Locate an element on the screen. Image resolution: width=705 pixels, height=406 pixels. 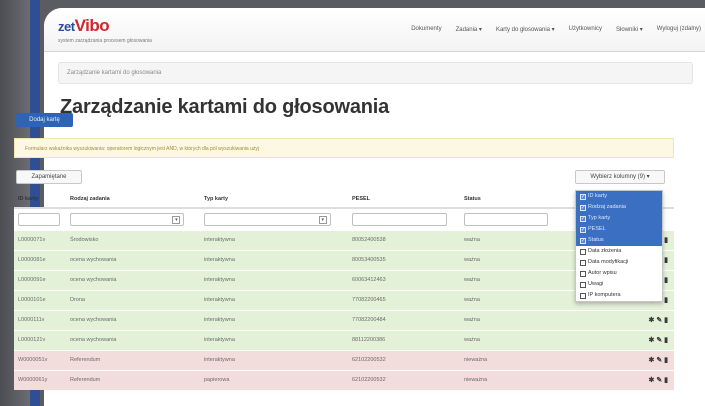
nav-users: Użytkownicy is located at coordinates (585, 29).